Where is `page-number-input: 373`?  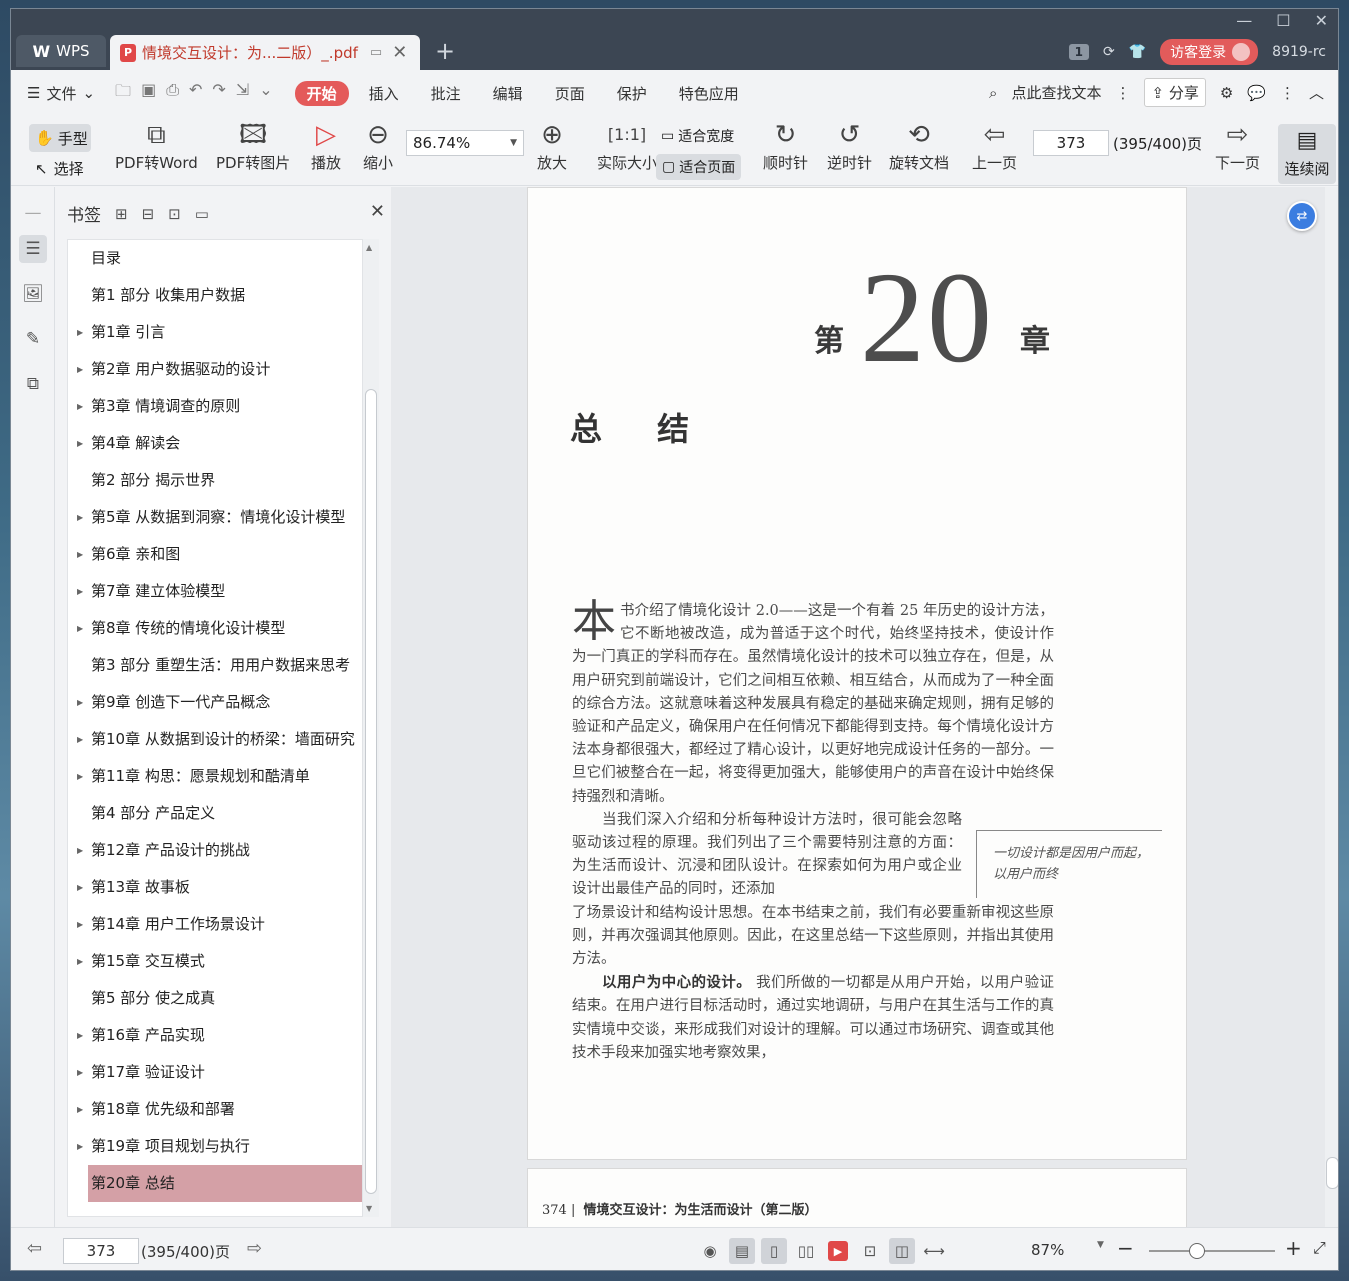 page-number-input: 373 is located at coordinates (1071, 143).